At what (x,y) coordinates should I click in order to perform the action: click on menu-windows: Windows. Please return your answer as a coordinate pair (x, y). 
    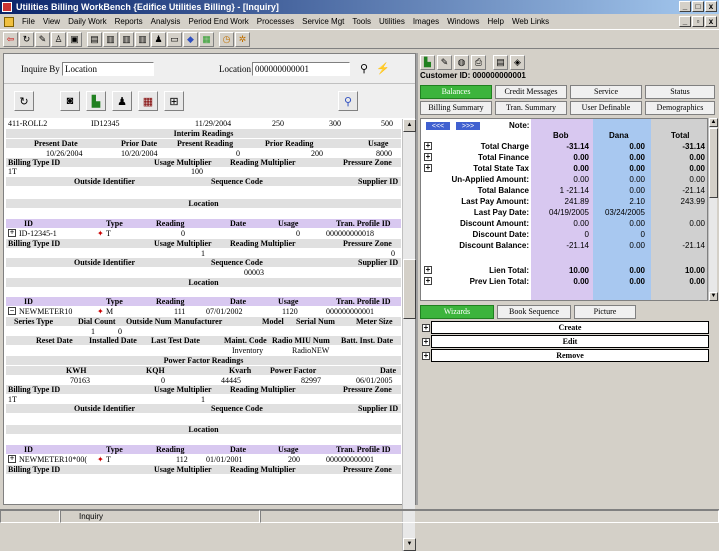
    Looking at the image, I should click on (463, 21).